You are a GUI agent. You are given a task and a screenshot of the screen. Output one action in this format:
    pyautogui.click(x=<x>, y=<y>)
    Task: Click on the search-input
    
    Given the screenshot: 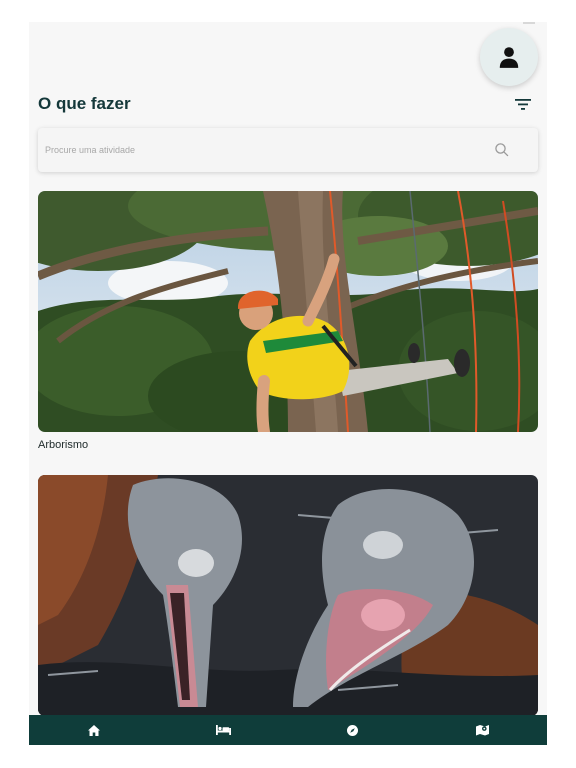 What is the action you would take?
    pyautogui.click(x=258, y=150)
    